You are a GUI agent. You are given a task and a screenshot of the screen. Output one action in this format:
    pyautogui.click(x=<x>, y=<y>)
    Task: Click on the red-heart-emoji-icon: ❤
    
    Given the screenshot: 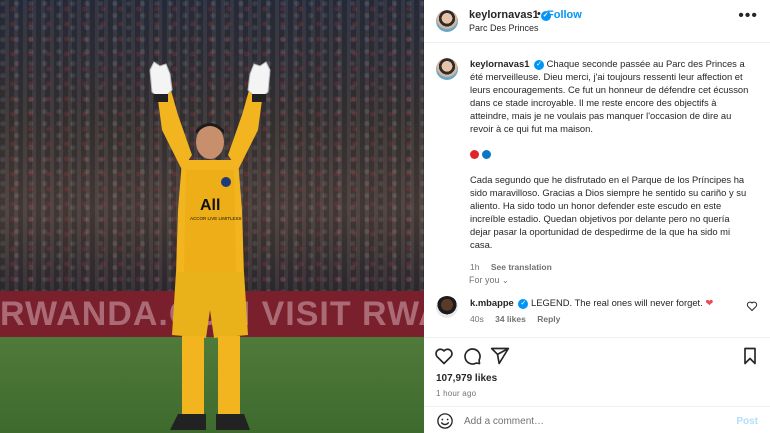 What is the action you would take?
    pyautogui.click(x=709, y=302)
    